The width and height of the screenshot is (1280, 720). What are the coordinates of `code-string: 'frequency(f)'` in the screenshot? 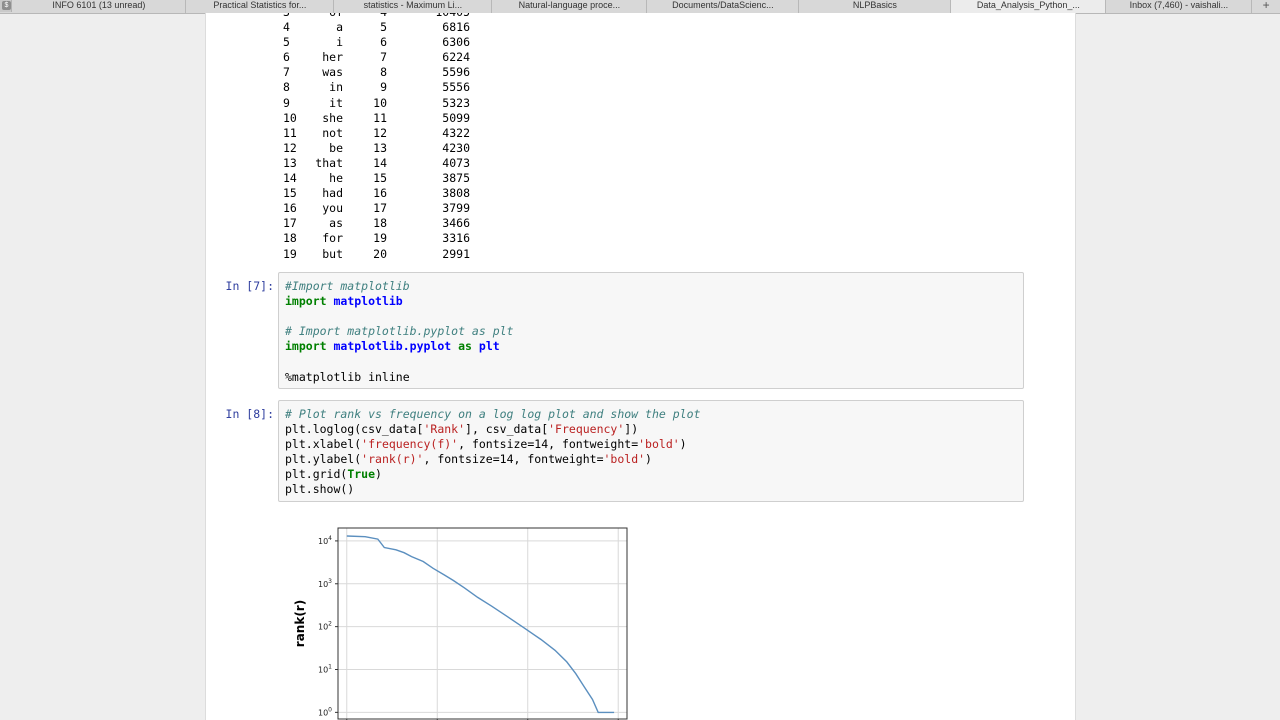 It's located at (410, 444).